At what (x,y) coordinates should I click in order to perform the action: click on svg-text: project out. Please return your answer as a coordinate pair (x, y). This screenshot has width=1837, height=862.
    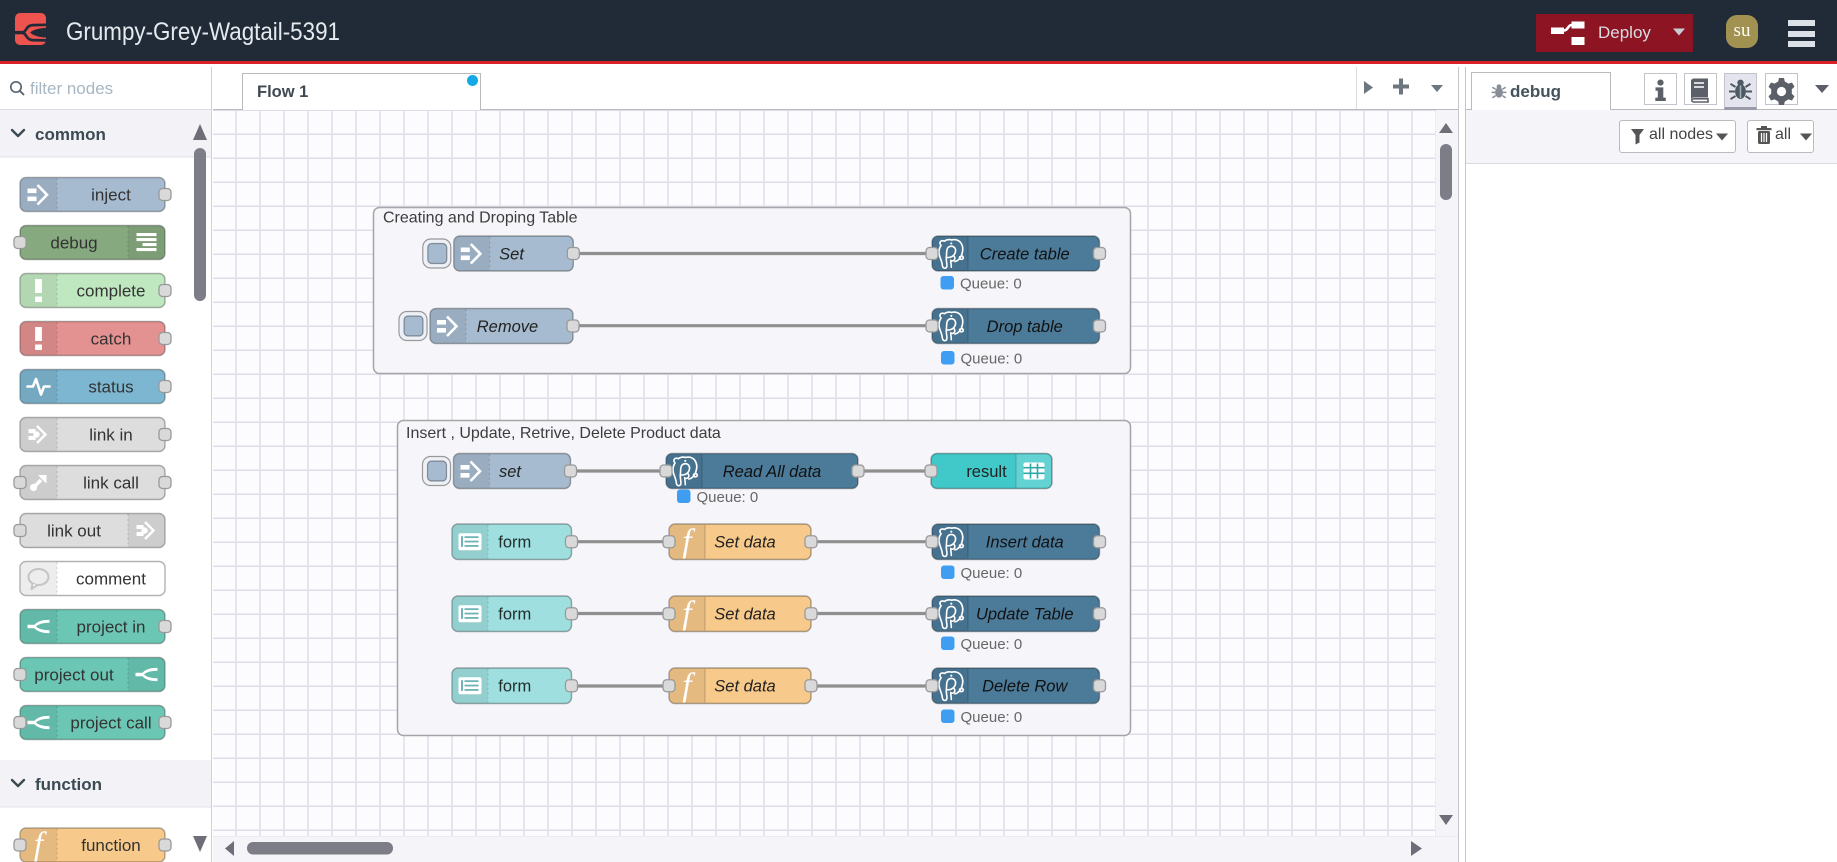
    Looking at the image, I should click on (74, 674).